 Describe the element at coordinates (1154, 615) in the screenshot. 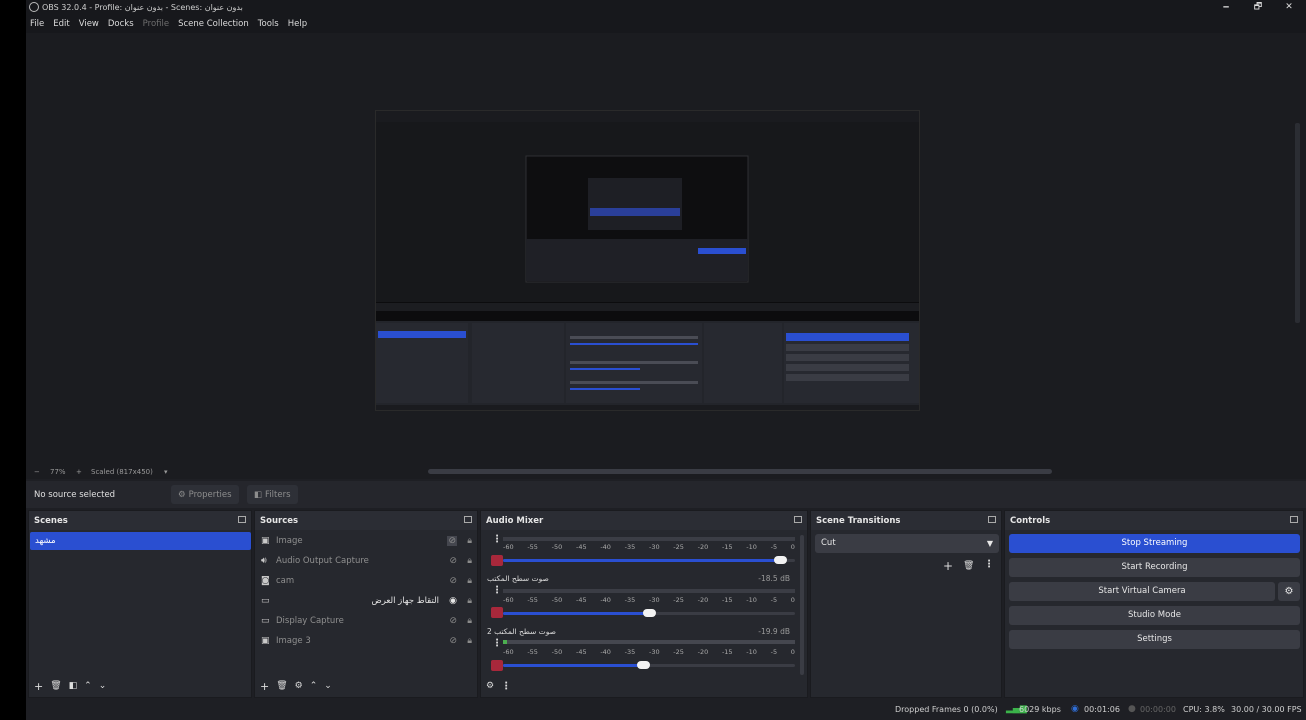

I see `studio-mode-button: Studio Mode` at that location.